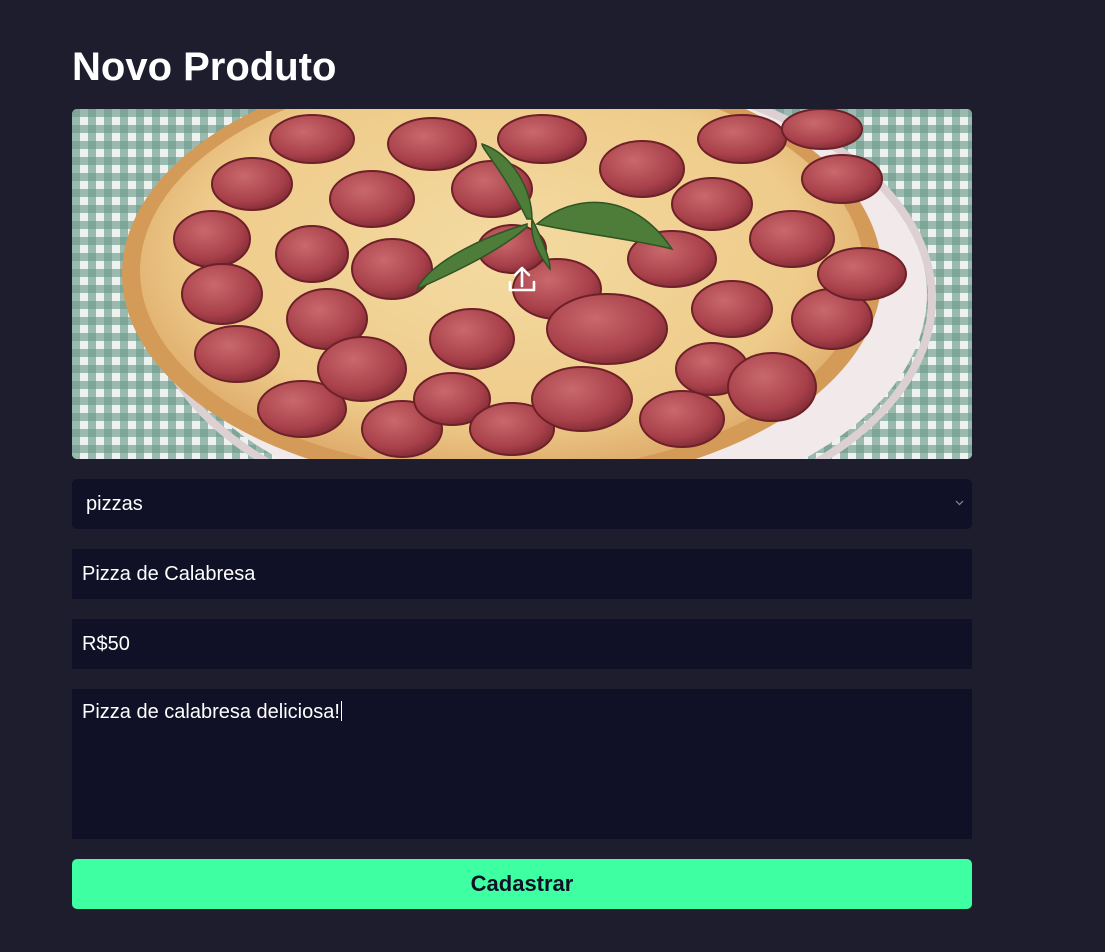 This screenshot has height=952, width=1105. Describe the element at coordinates (204, 67) in the screenshot. I see `page-title: Novo Produto` at that location.